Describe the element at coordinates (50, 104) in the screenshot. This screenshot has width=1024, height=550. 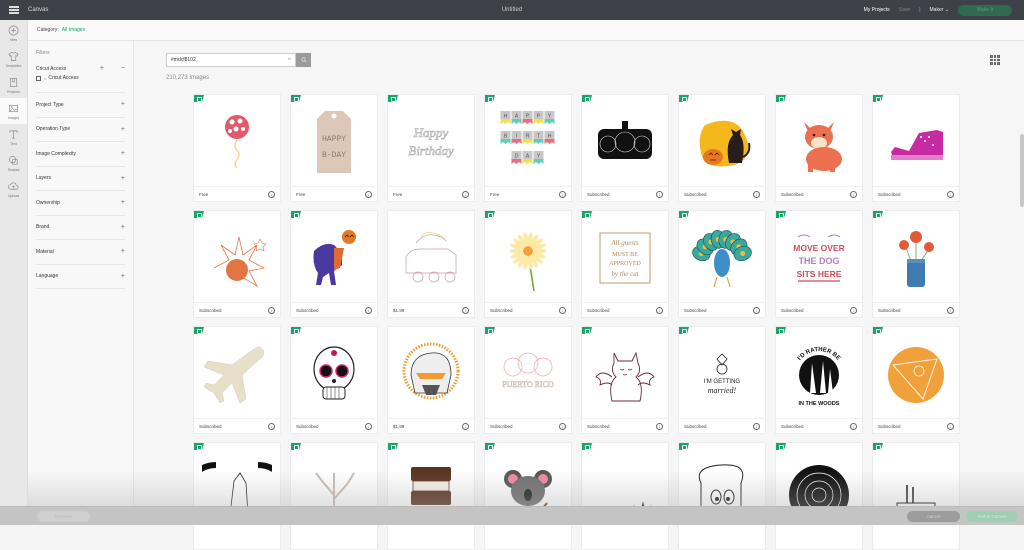
I see `filter-label: Project Type` at that location.